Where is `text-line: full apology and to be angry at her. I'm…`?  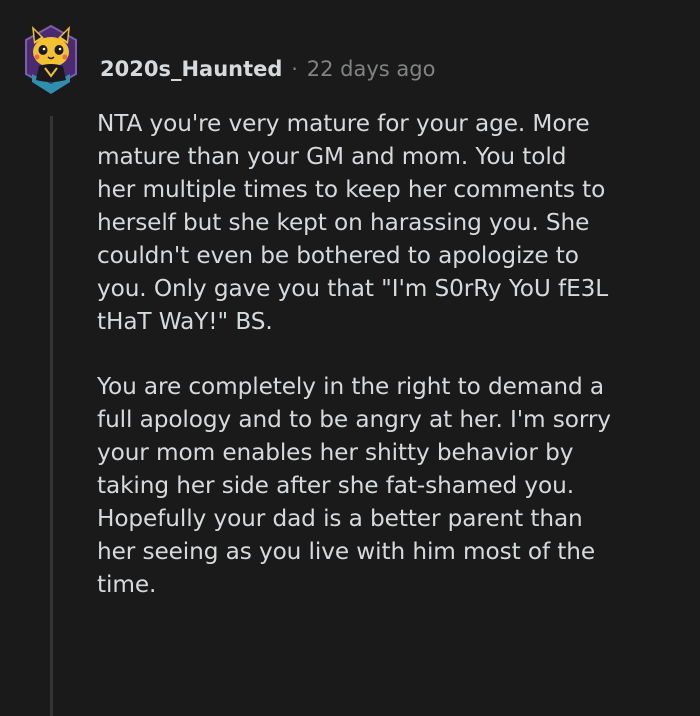 text-line: full apology and to be angry at her. I'm… is located at coordinates (354, 419).